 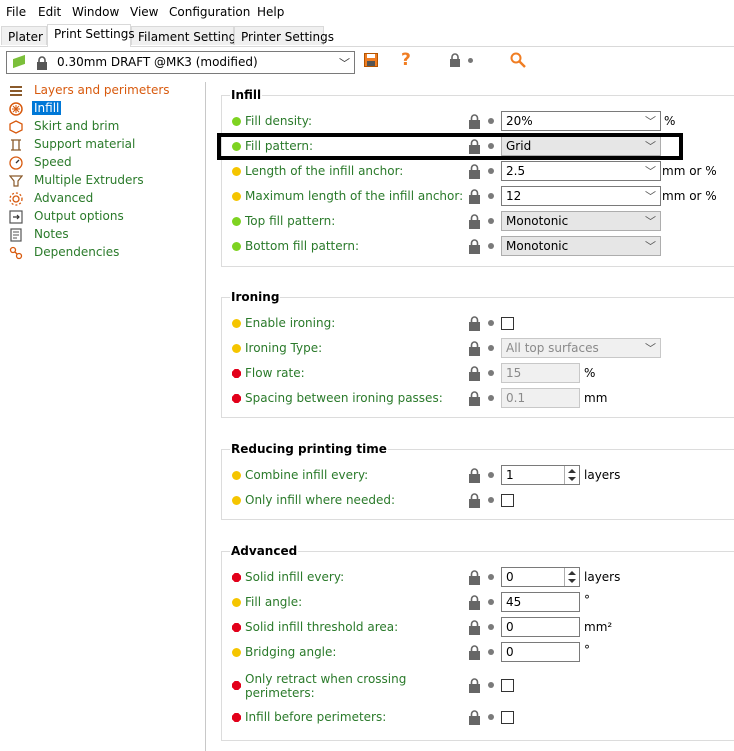 What do you see at coordinates (540, 652) in the screenshot?
I see `bridging-angle-input: 0` at bounding box center [540, 652].